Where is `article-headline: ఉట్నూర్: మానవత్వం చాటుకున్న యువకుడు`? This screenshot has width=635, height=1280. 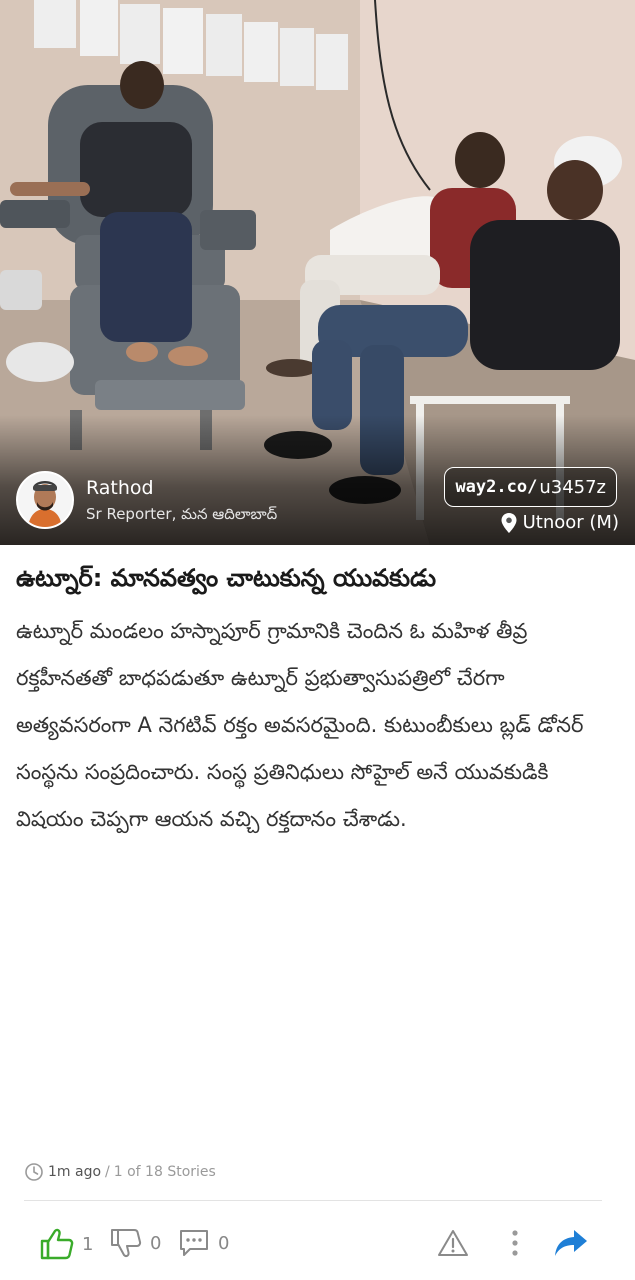
article-headline: ఉట్నూర్: మానవత్వం చాటుకున్న యువకుడు is located at coordinates (226, 578).